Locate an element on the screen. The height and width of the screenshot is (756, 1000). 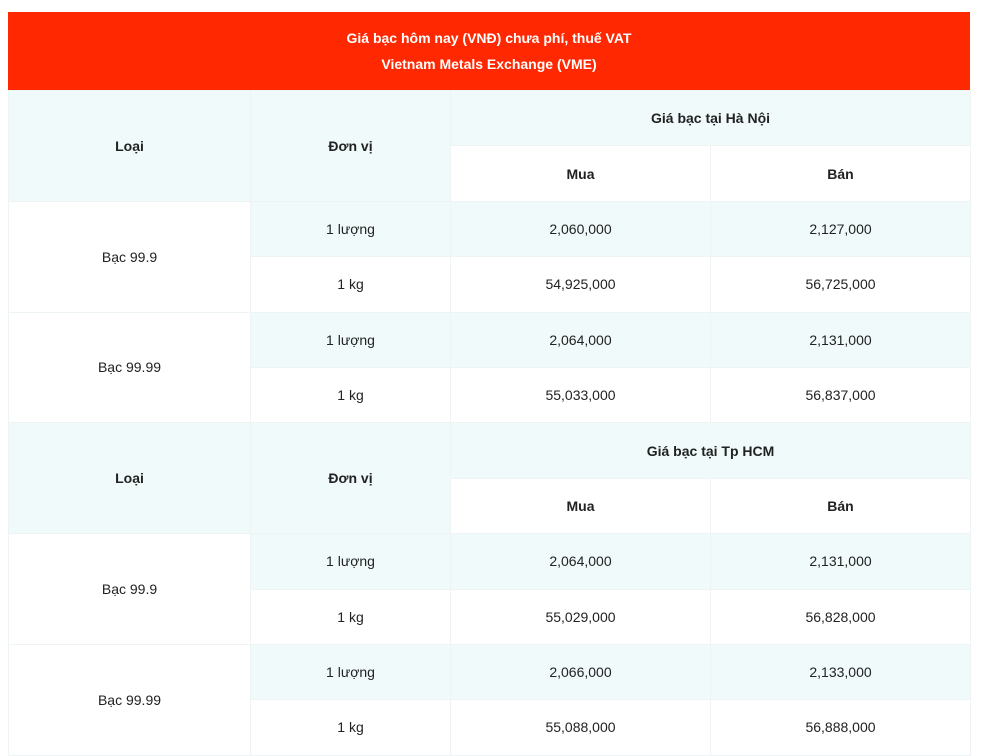
buy-price-cell: 55,033,000 is located at coordinates (580, 395).